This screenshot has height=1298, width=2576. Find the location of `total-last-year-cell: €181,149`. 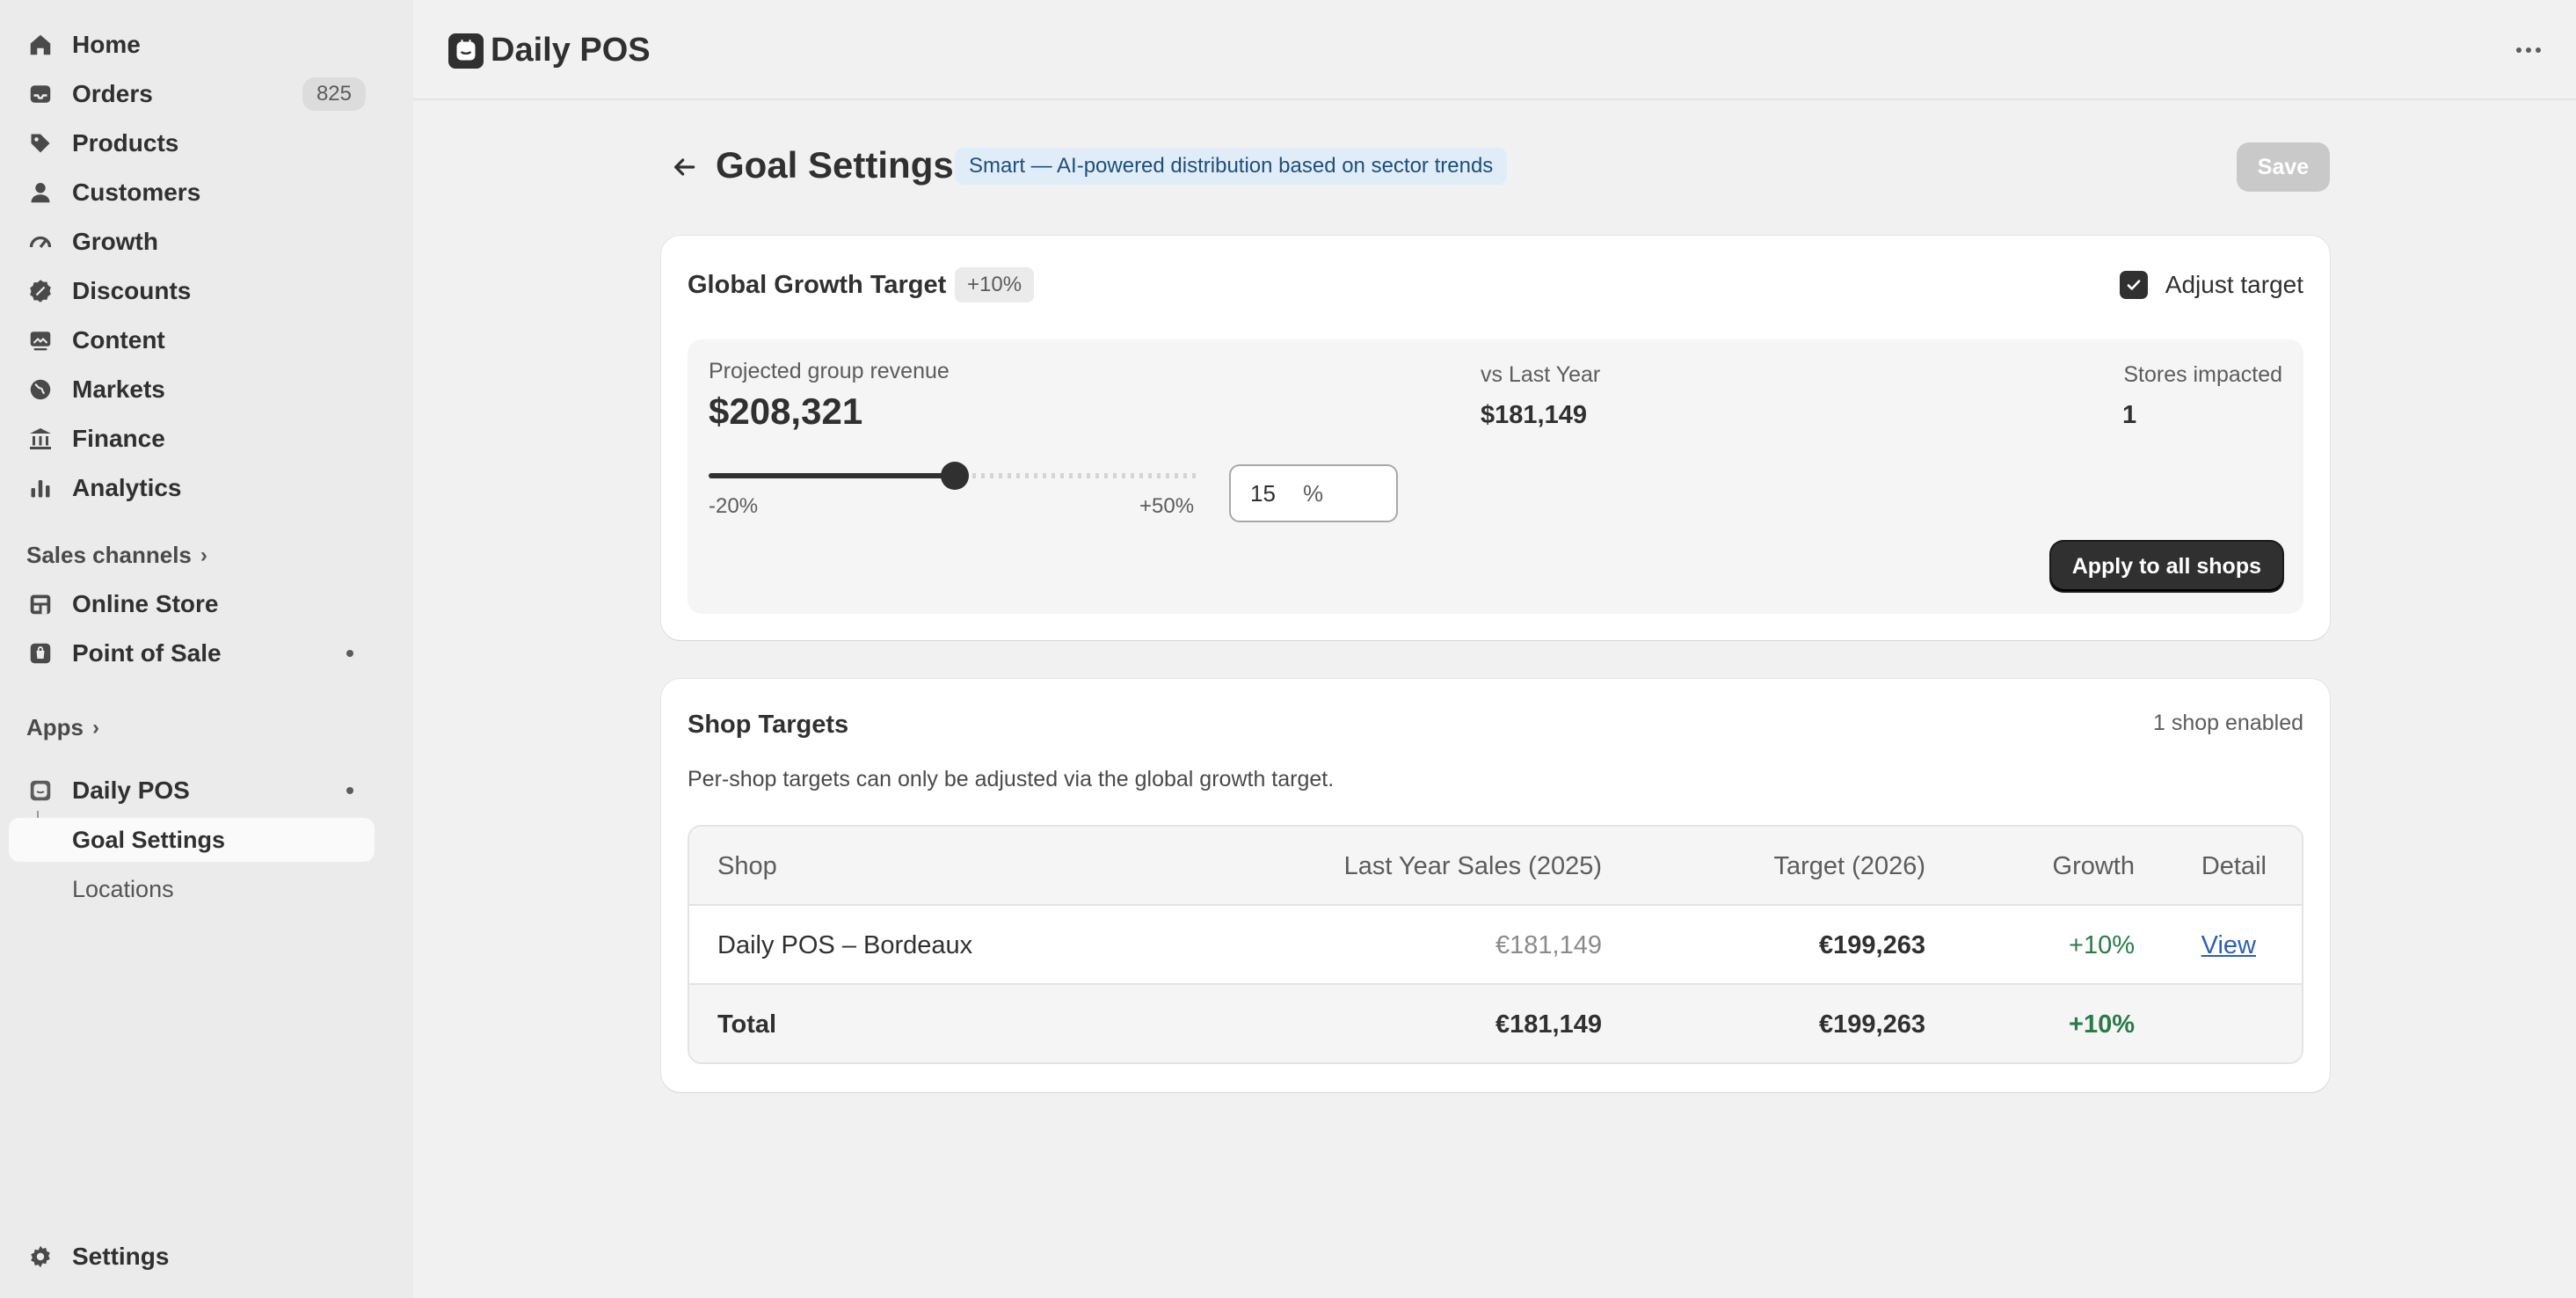

total-last-year-cell: €181,149 is located at coordinates (1548, 1024).